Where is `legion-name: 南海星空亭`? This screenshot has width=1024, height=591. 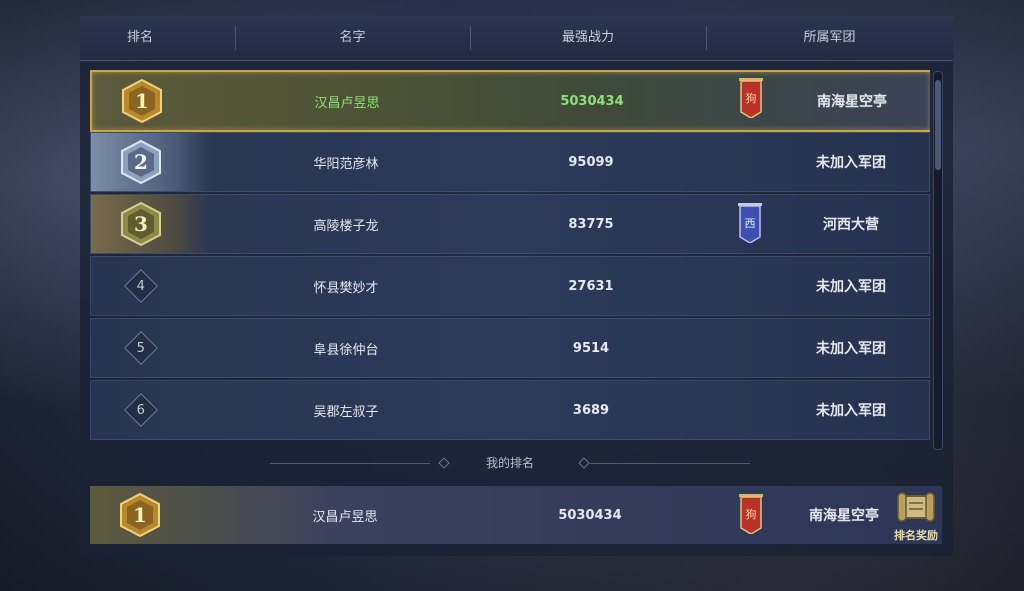 legion-name: 南海星空亭 is located at coordinates (852, 102).